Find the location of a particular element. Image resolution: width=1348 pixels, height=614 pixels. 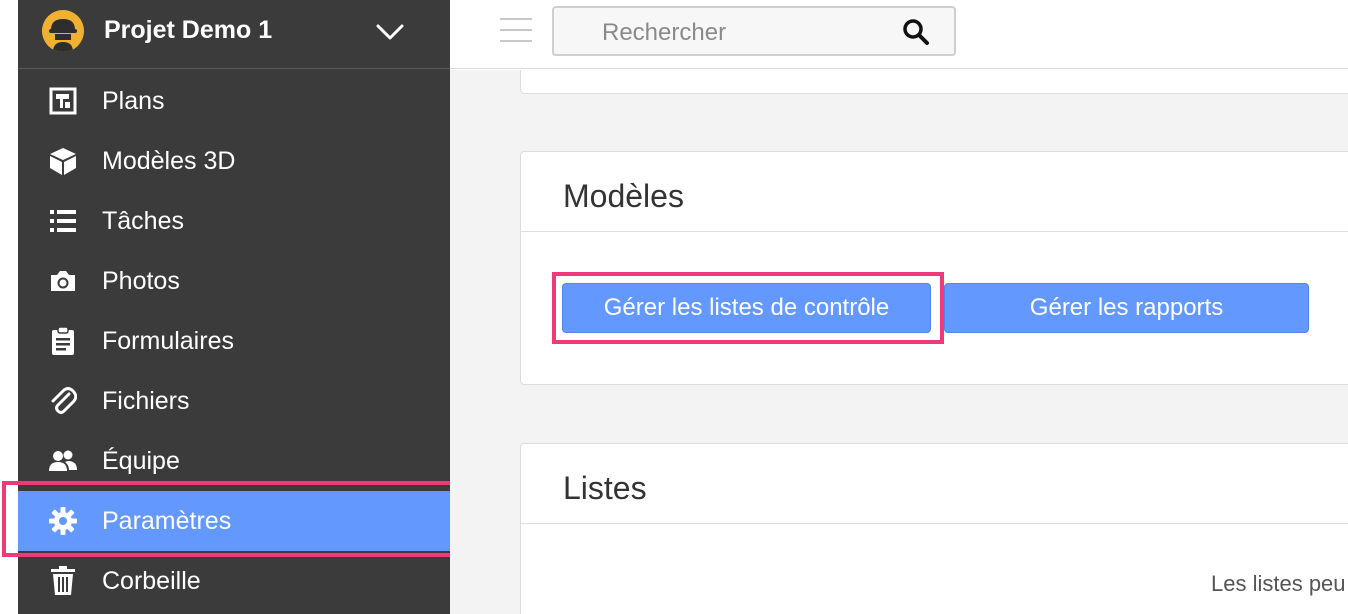

paperclip-icon is located at coordinates (63, 401).